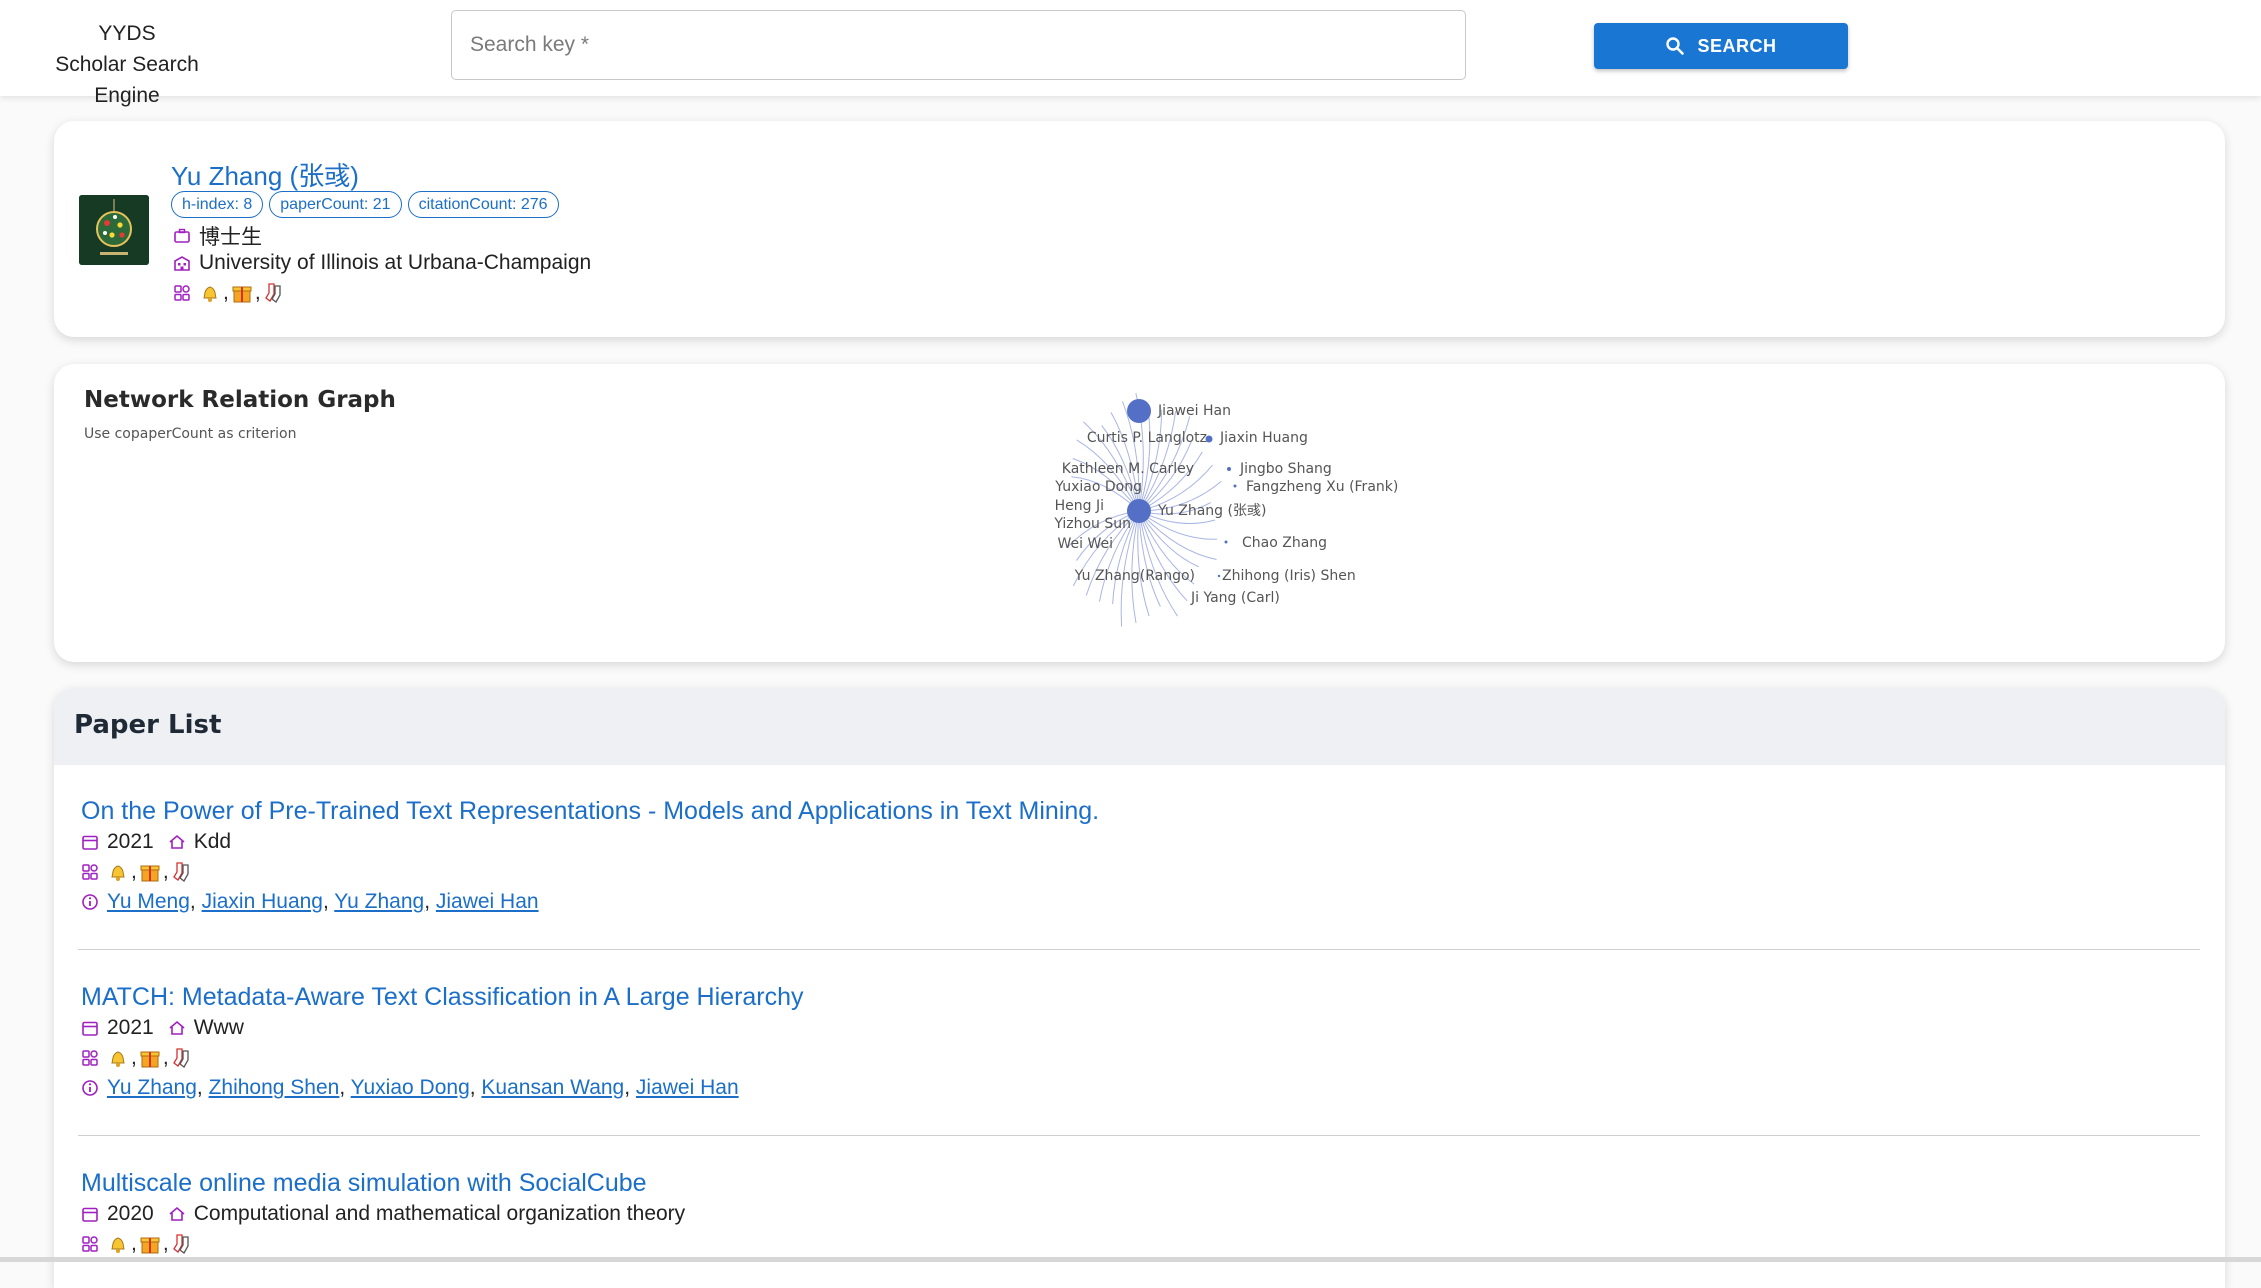 This screenshot has width=2261, height=1288. Describe the element at coordinates (148, 725) in the screenshot. I see `paper-list-title: Paper List` at that location.